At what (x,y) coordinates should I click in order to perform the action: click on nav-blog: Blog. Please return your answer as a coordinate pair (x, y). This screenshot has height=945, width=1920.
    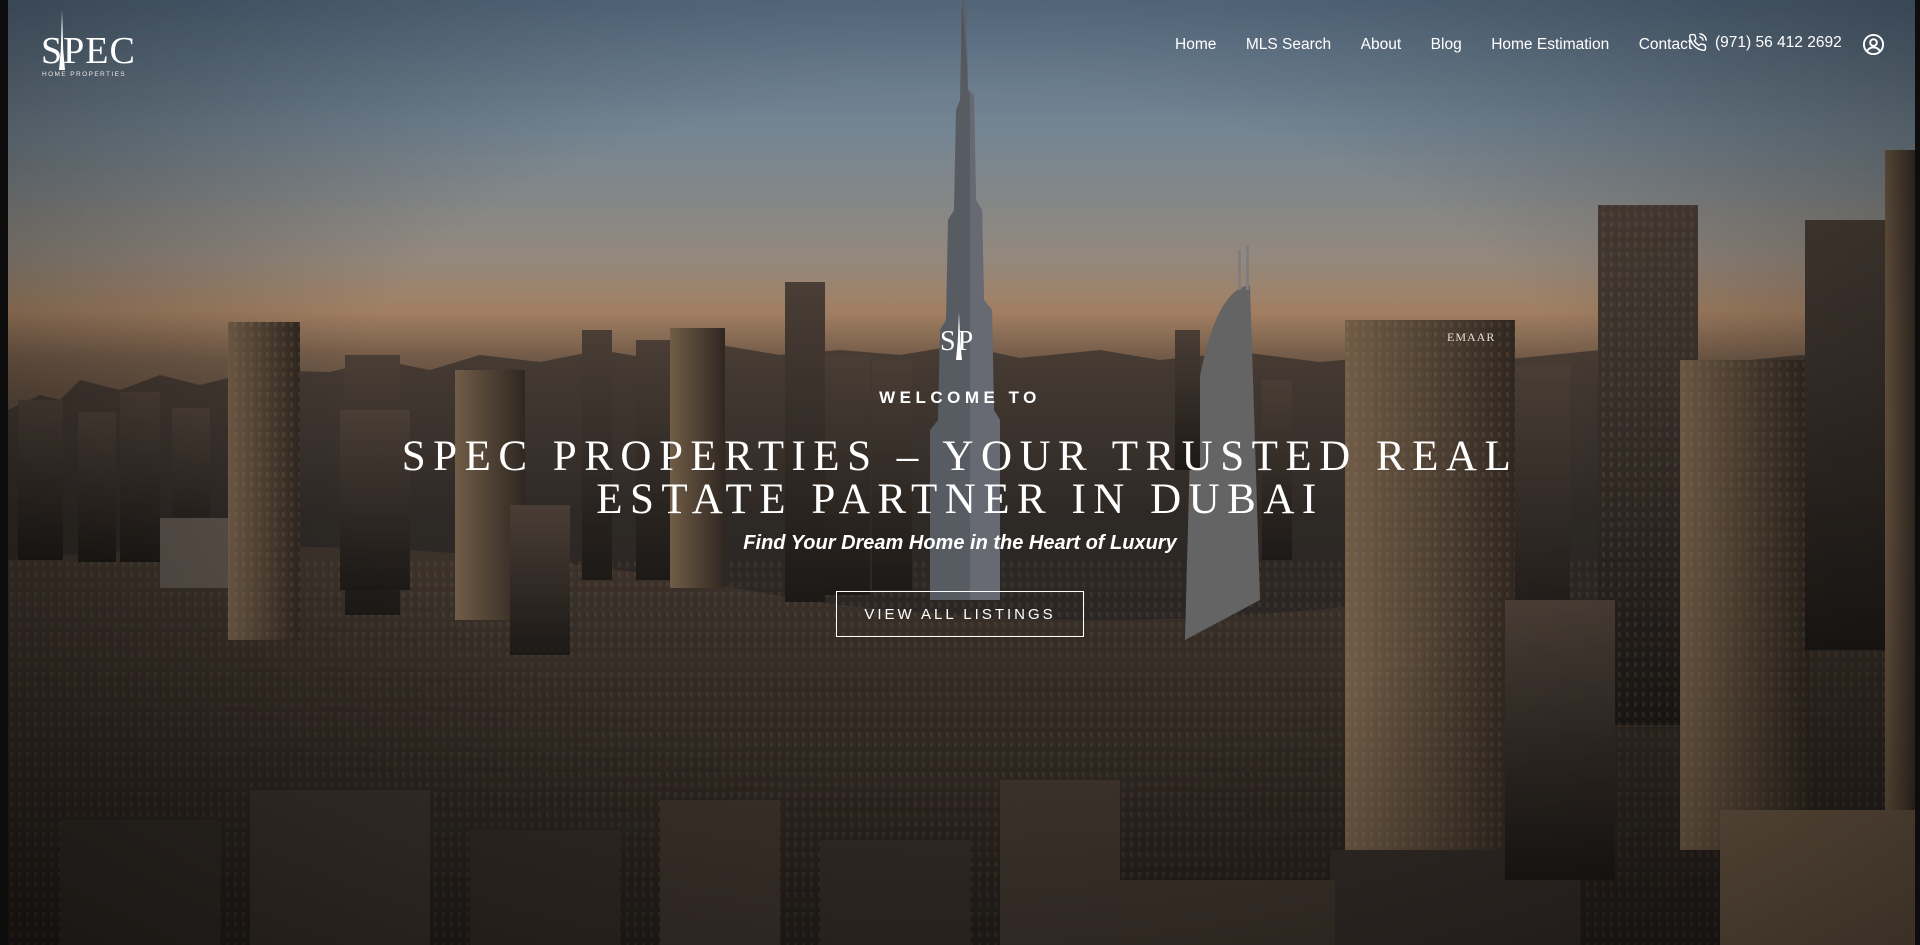
    Looking at the image, I should click on (1446, 45).